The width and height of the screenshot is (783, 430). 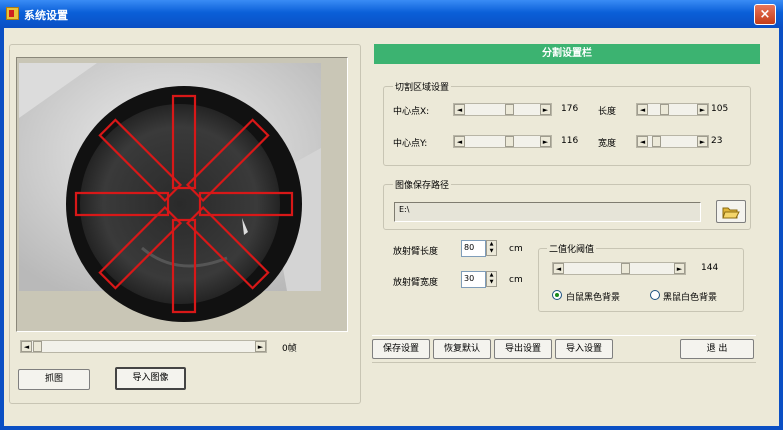 I want to click on folder-open-icon, so click(x=731, y=213).